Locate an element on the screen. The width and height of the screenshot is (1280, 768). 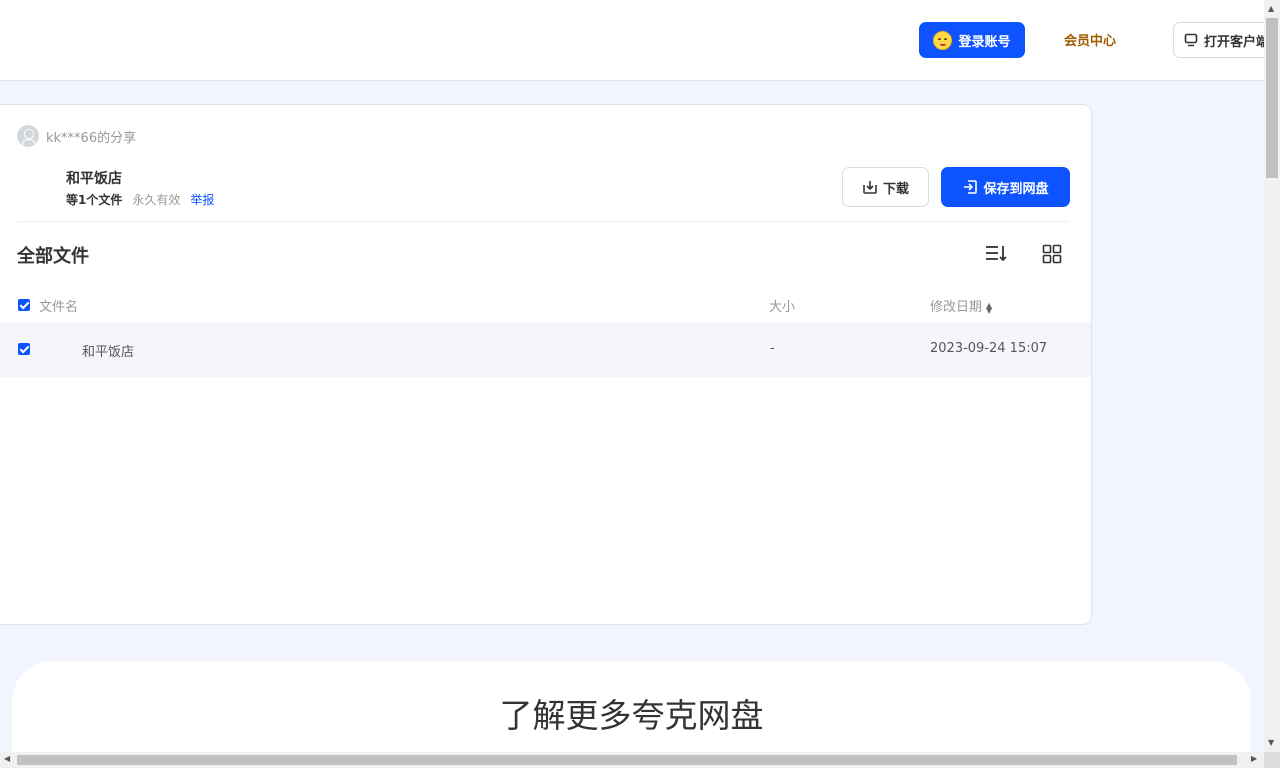
file-name: 和平饭店 is located at coordinates (108, 350).